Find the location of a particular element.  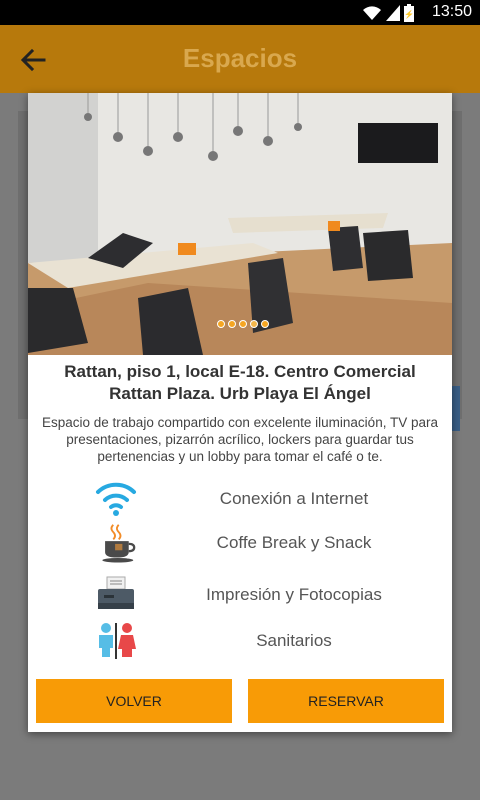

battery-icon: ⚡ is located at coordinates (409, 13).